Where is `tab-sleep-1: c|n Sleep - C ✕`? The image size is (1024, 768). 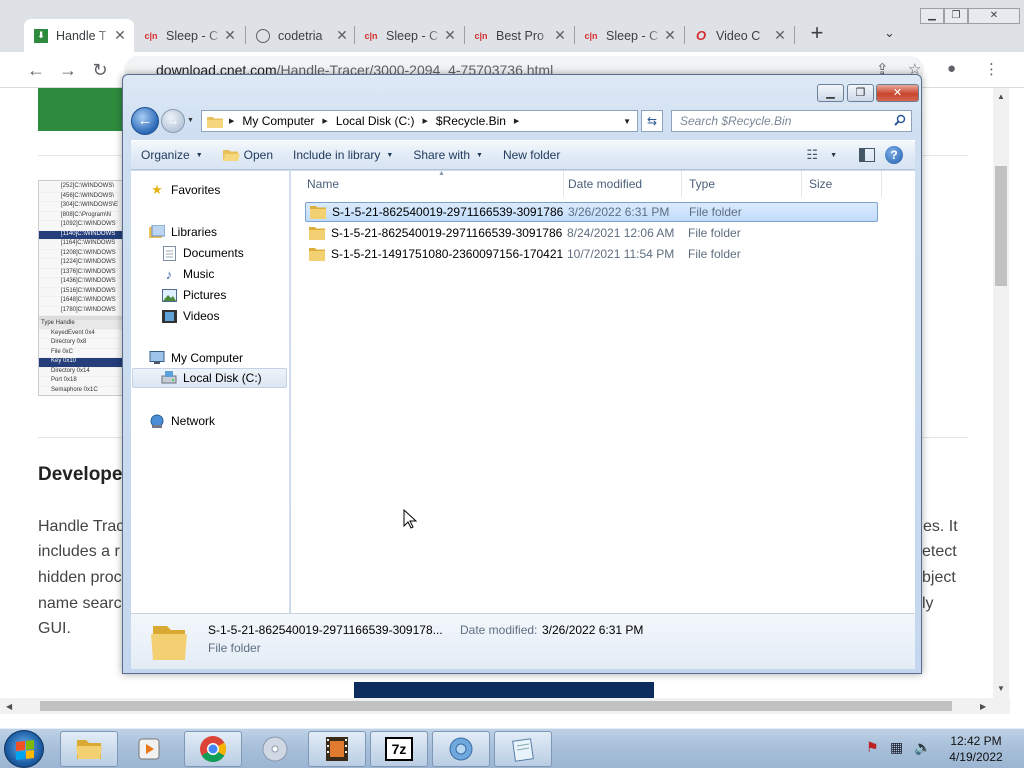 tab-sleep-1: c|n Sleep - C ✕ is located at coordinates (189, 35).